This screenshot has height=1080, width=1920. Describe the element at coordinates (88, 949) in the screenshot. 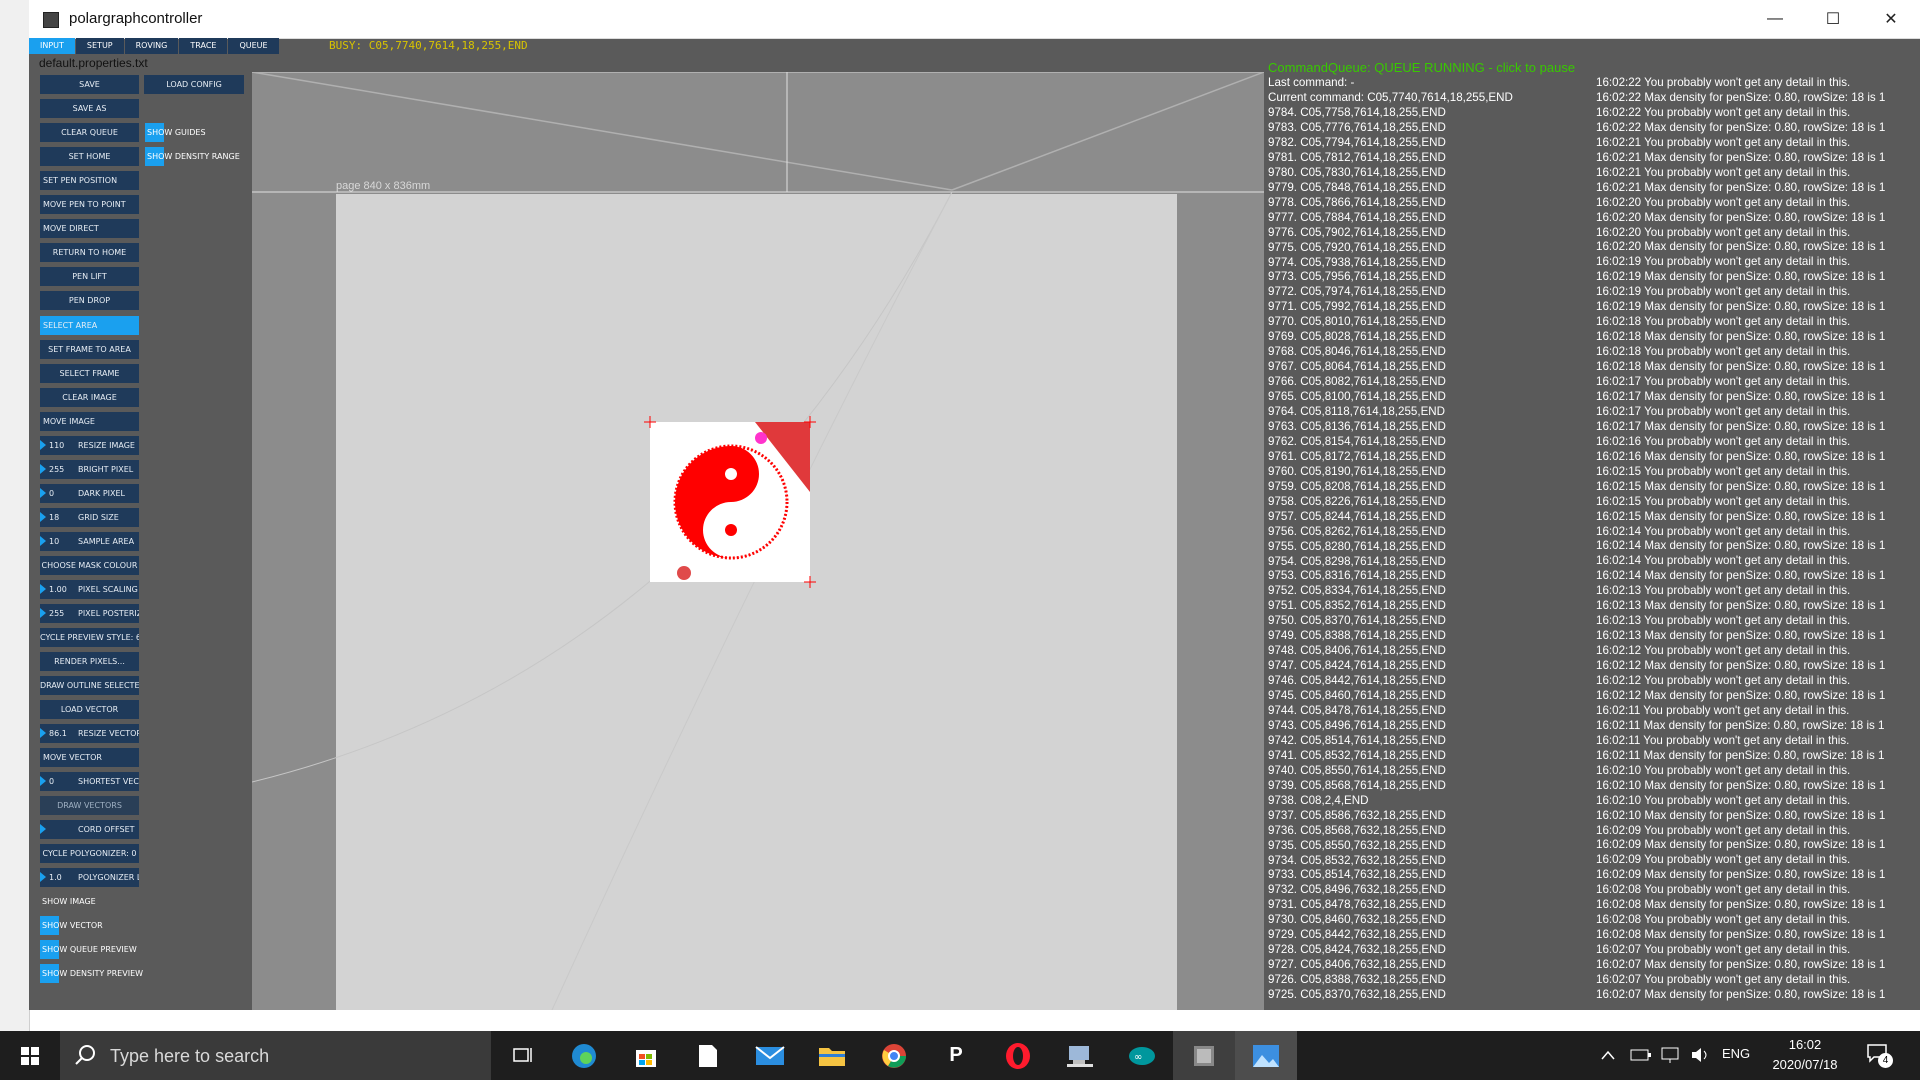

I see `show-queue-preview-toggle: SHOW QUEUE PREVIEW` at that location.